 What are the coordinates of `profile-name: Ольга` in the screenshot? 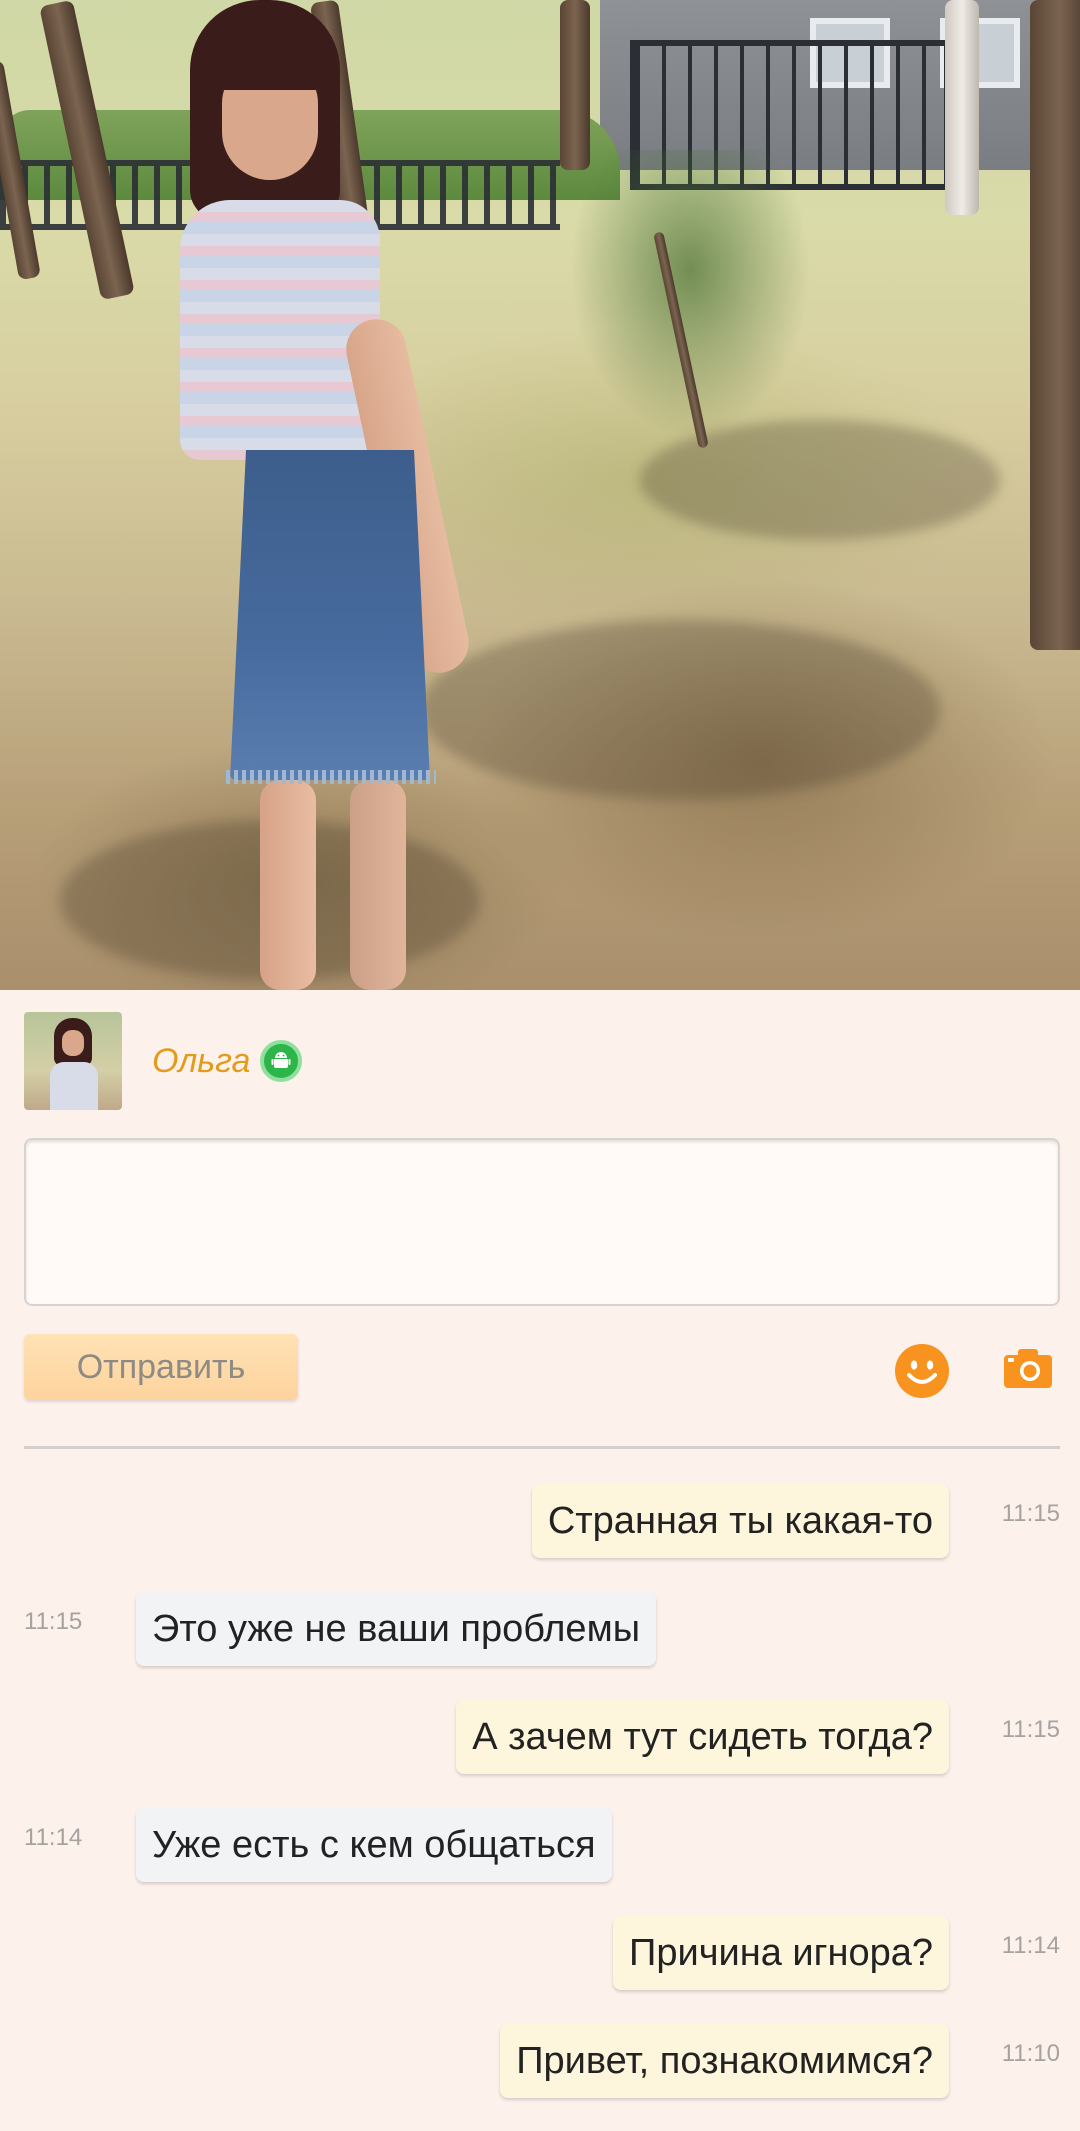 It's located at (201, 1061).